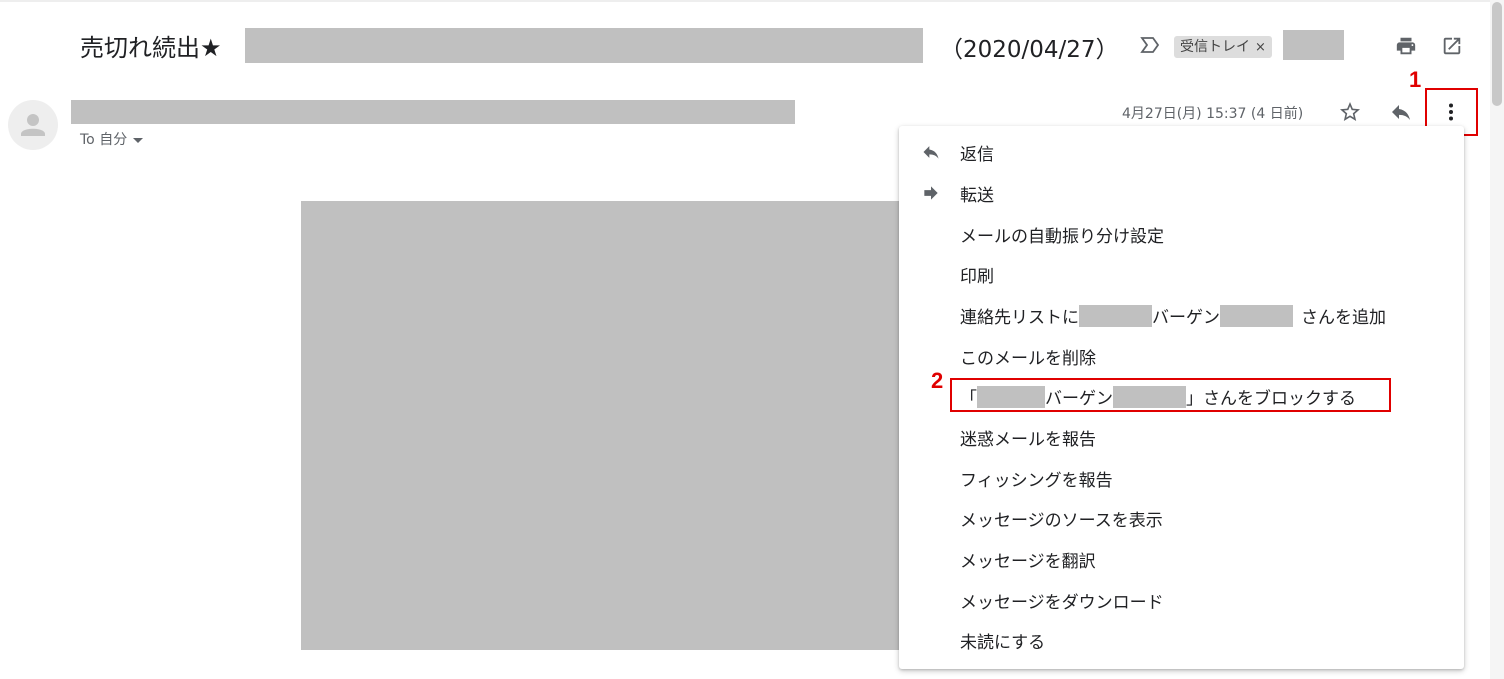  Describe the element at coordinates (1170, 395) in the screenshot. I see `annotation-box-block-item` at that location.